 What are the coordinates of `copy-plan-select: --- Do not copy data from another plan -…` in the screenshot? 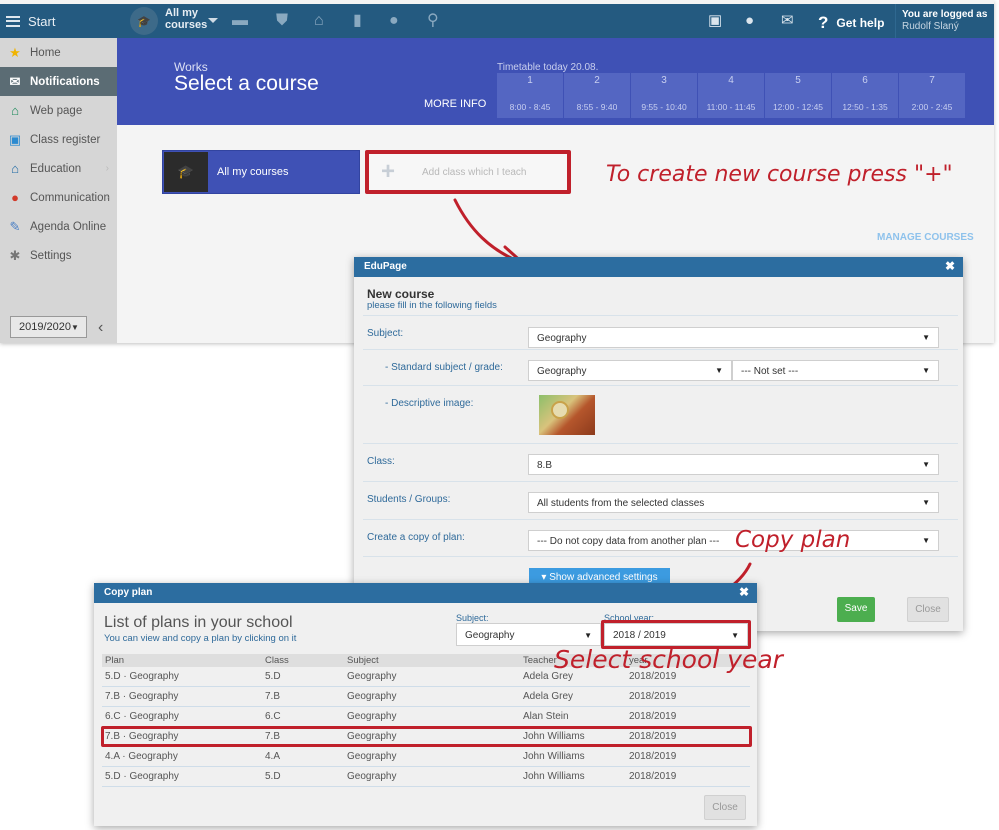 It's located at (733, 540).